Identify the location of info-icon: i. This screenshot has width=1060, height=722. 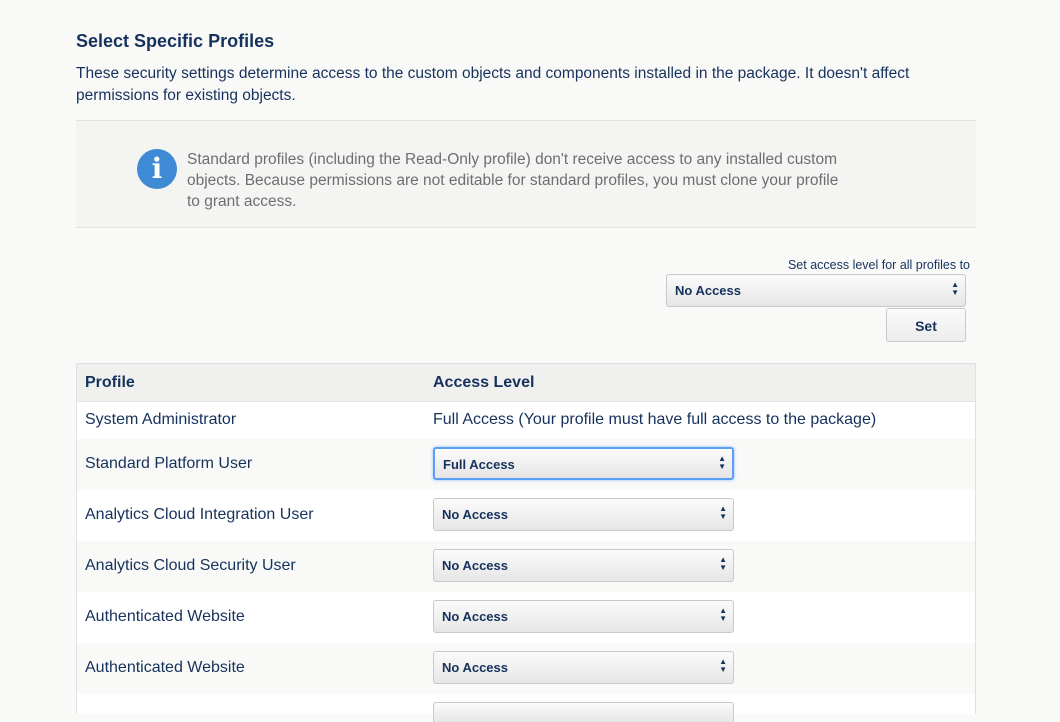
(157, 169).